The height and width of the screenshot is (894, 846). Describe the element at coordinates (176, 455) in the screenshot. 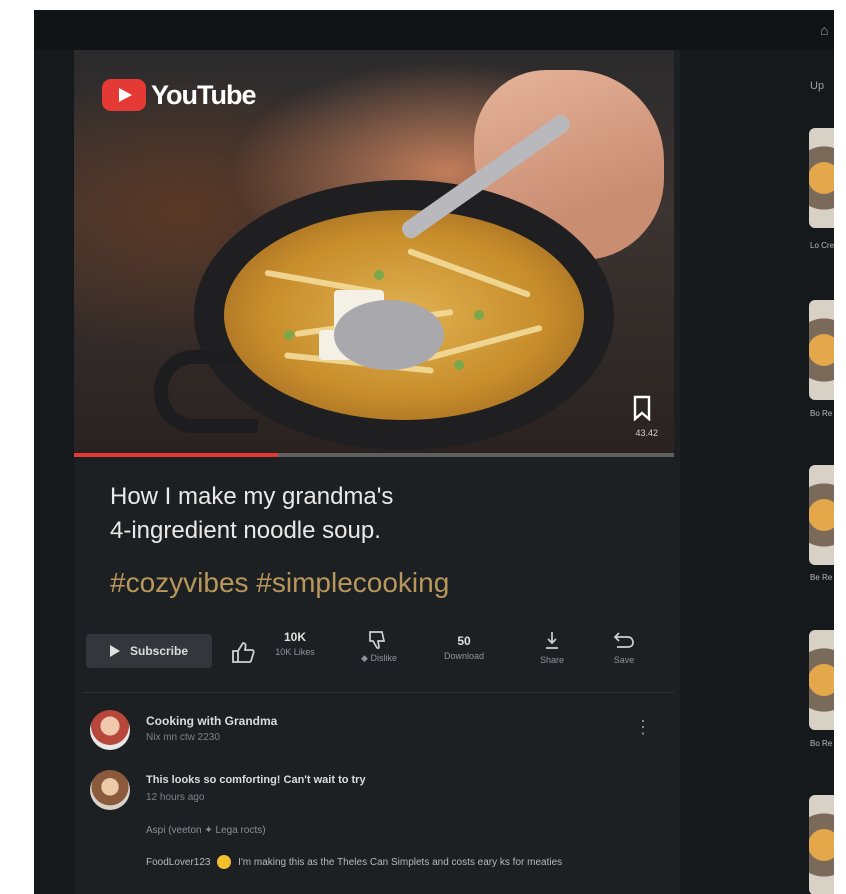

I see `progress-fill` at that location.